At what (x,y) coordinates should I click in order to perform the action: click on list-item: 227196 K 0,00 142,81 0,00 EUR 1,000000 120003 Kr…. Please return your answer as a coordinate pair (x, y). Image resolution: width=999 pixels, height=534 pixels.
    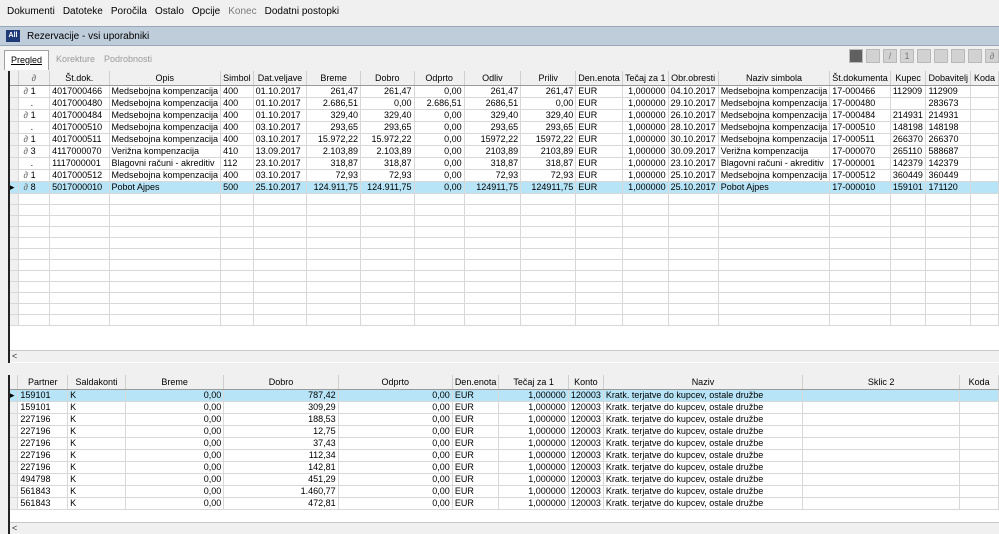
    Looking at the image, I should click on (504, 467).